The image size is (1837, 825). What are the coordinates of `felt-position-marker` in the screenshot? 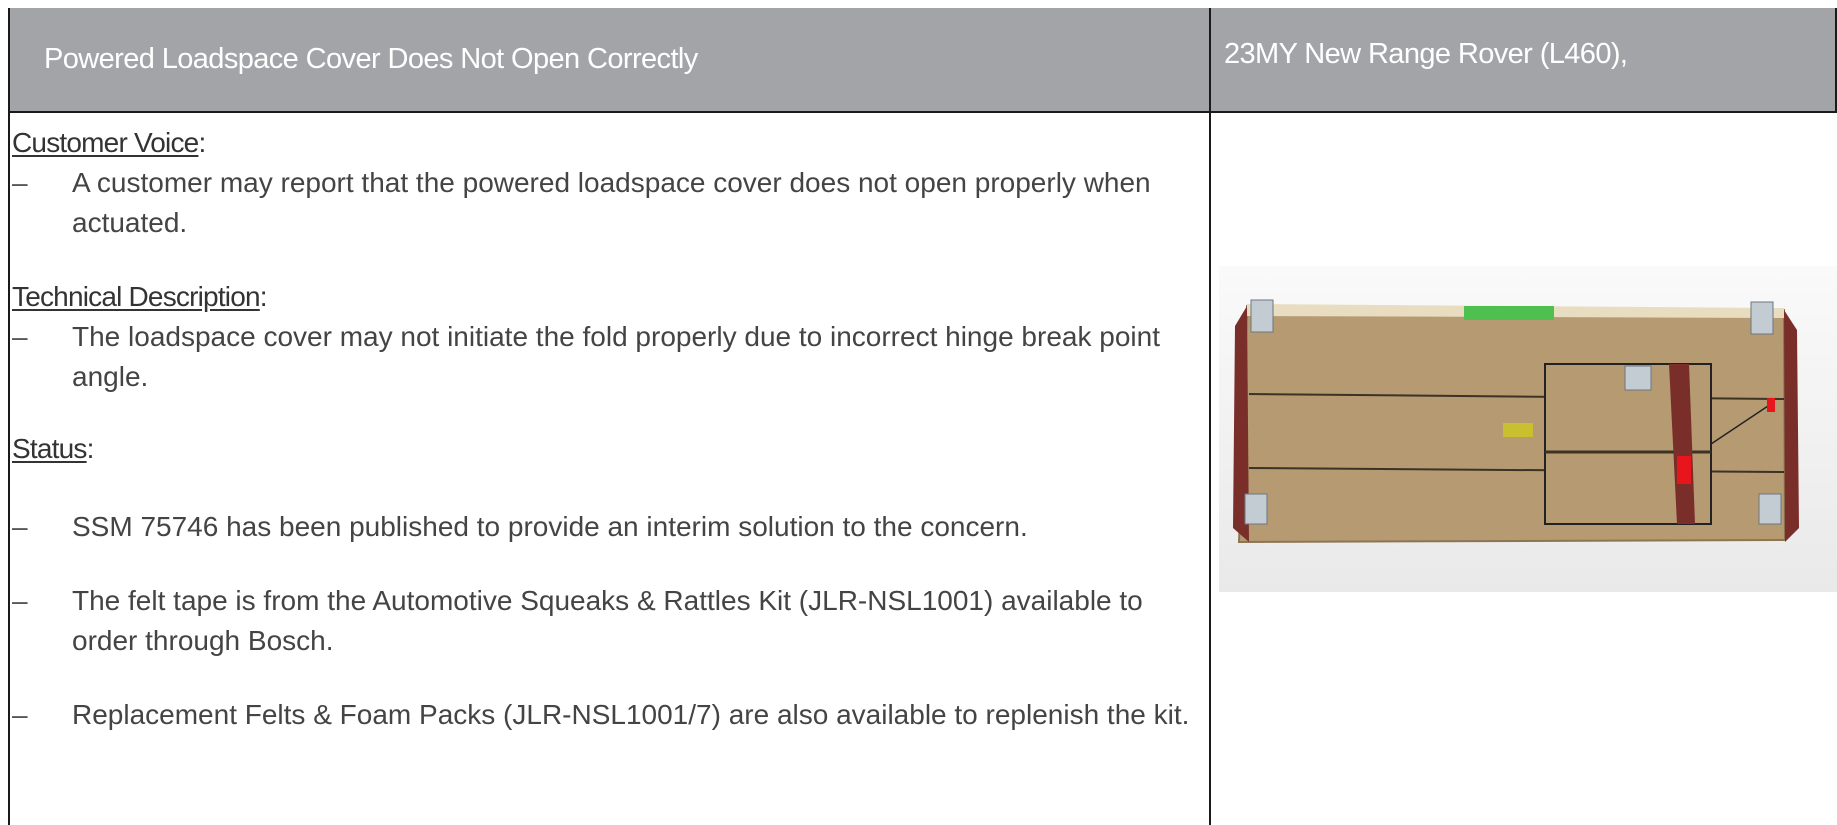 It's located at (1684, 470).